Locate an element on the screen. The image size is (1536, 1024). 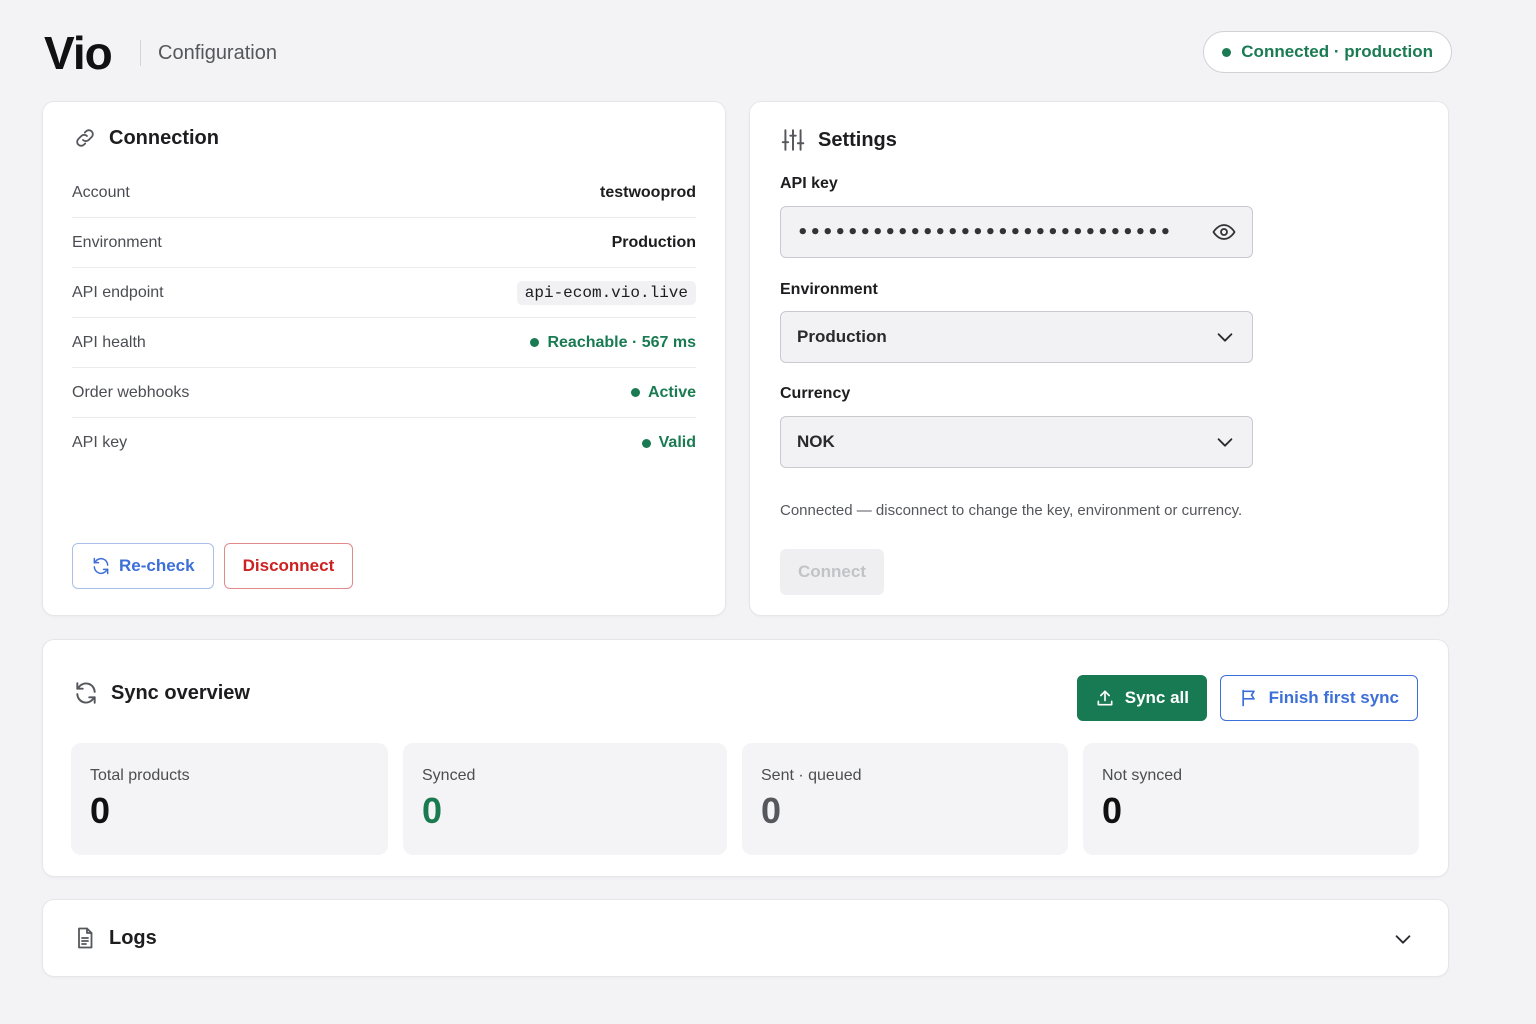
sync-overview-title: Sync overview is located at coordinates (161, 693).